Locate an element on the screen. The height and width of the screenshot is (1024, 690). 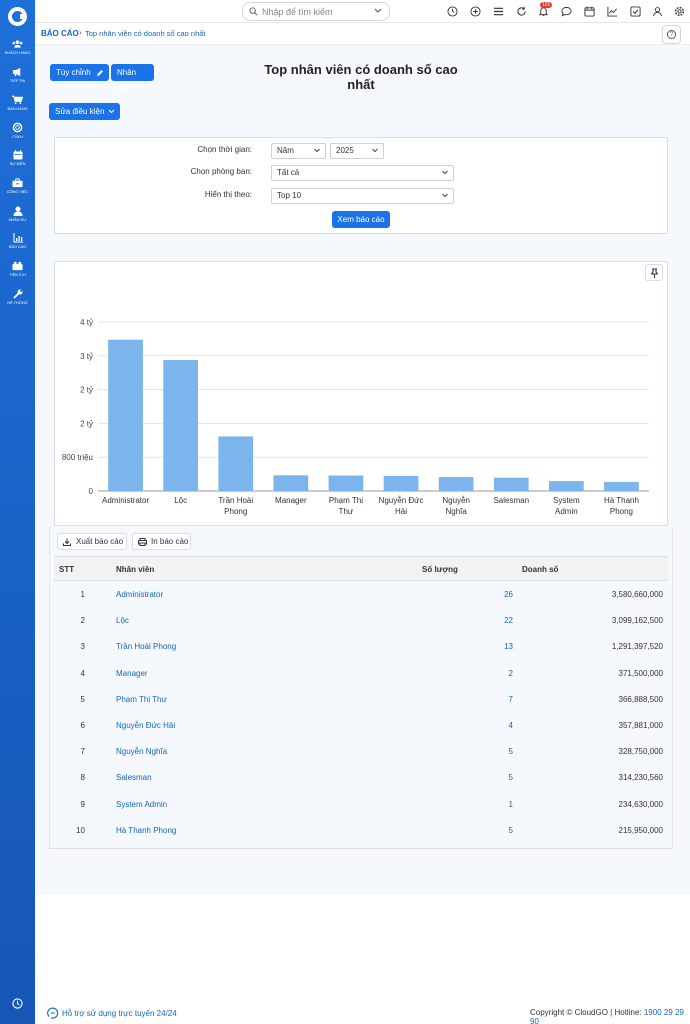
table-row: 4 Manager 2 371,500,000 is located at coordinates (361, 673).